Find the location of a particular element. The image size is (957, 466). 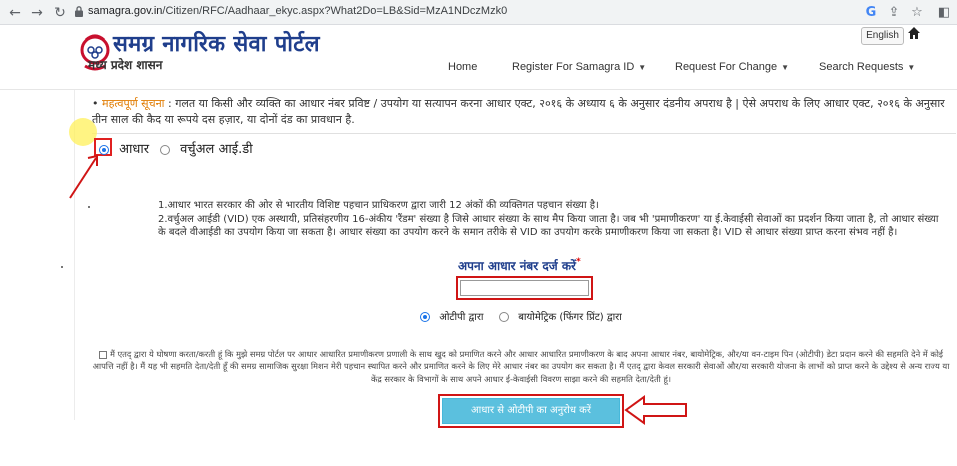

english-language-button: English is located at coordinates (882, 36).